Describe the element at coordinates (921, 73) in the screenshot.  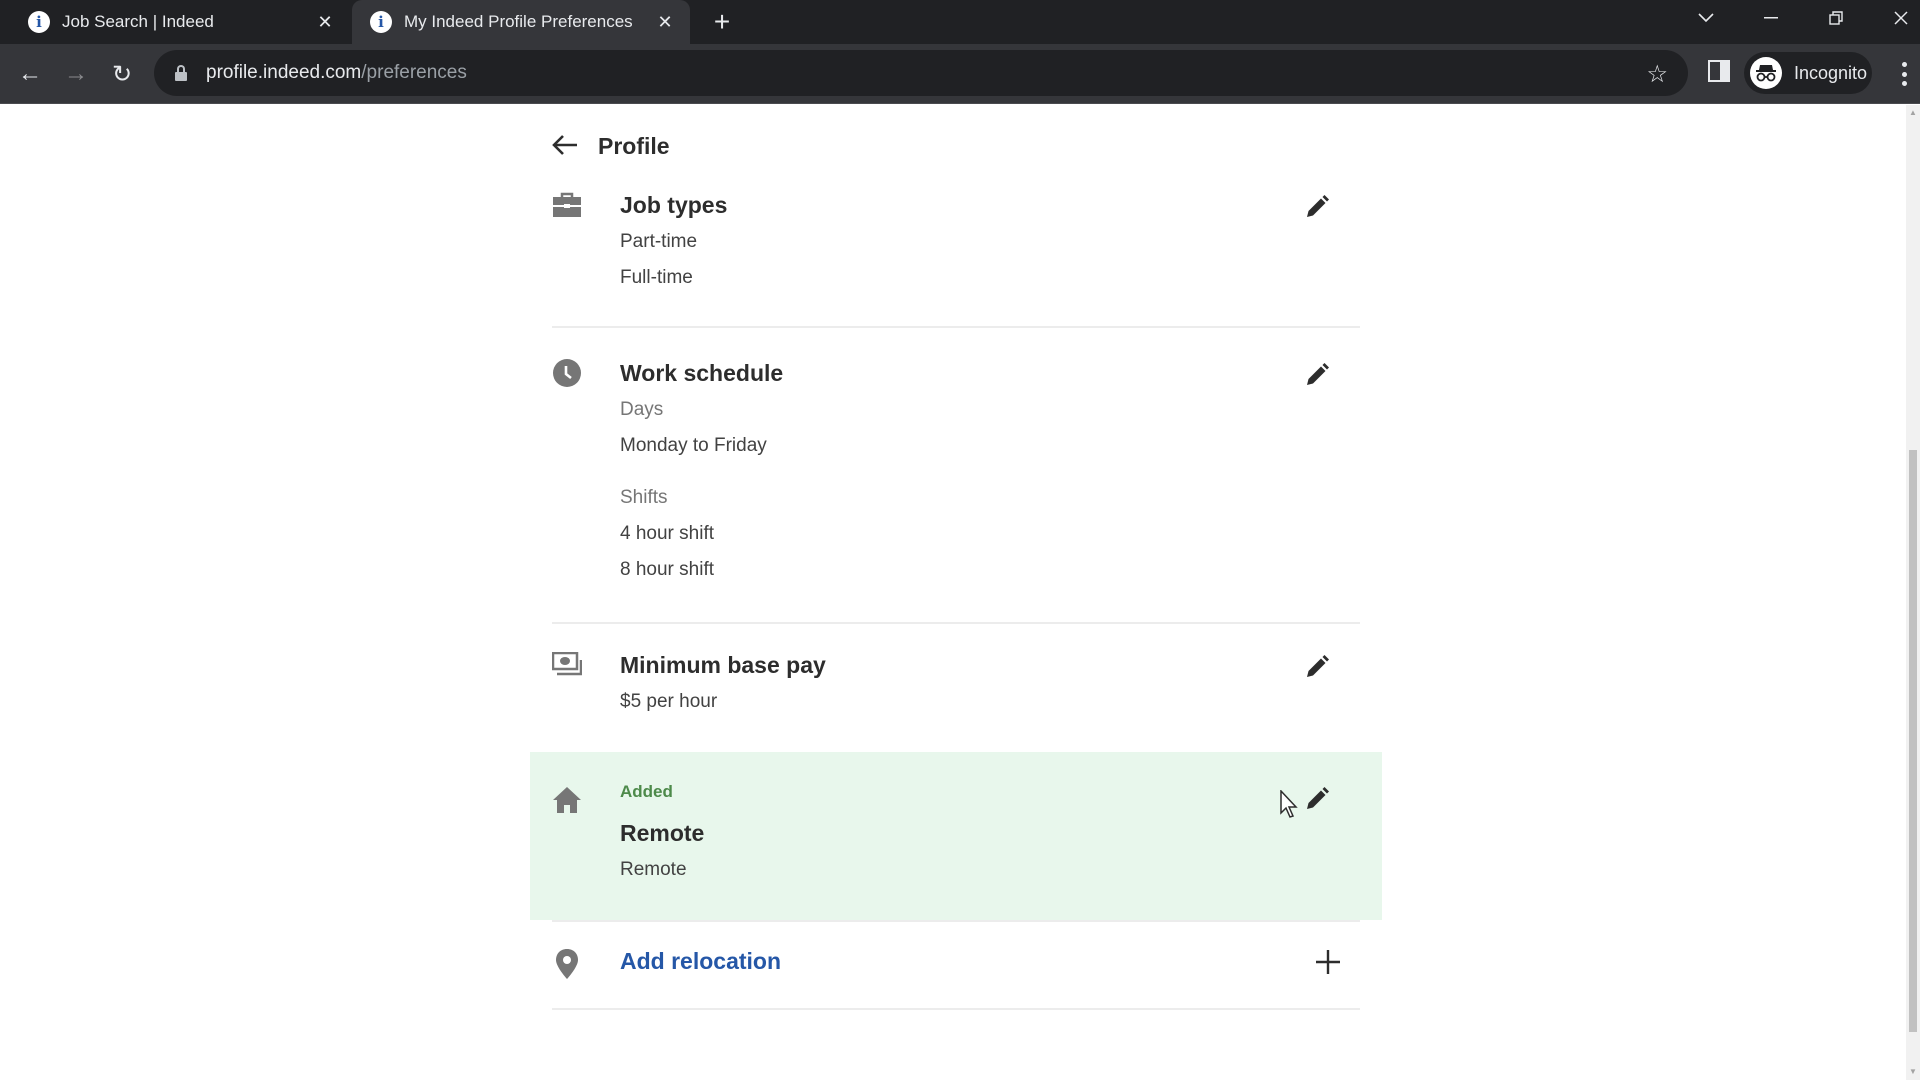
I see `address-bar: profile.indeed.com/preferences ☆` at that location.